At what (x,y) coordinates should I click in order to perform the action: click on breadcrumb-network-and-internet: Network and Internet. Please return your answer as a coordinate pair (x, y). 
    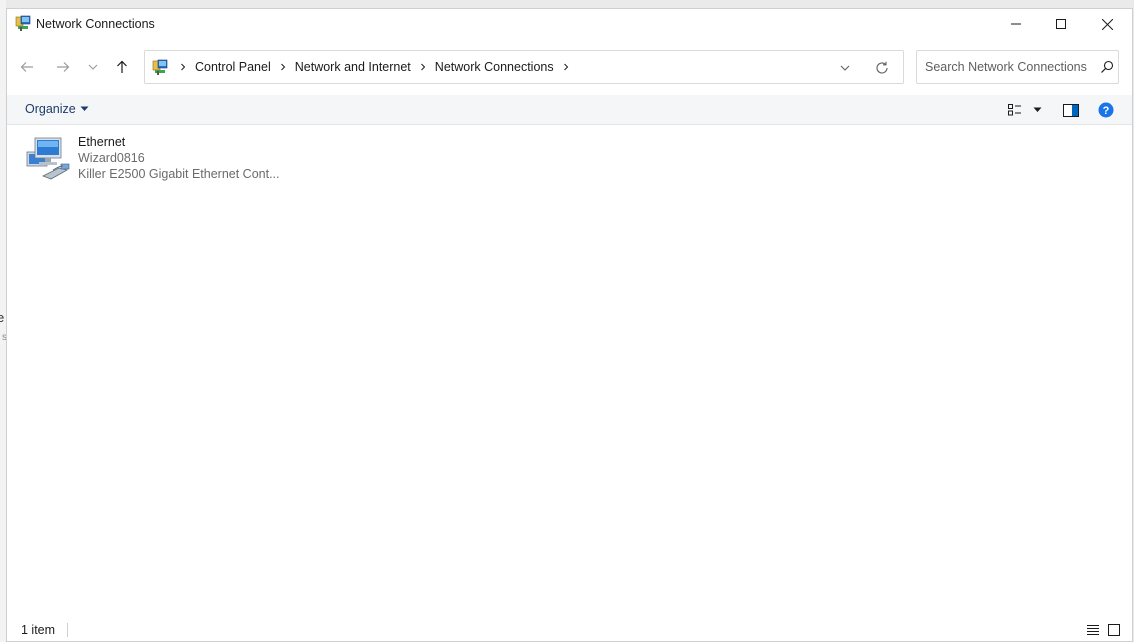
    Looking at the image, I should click on (353, 67).